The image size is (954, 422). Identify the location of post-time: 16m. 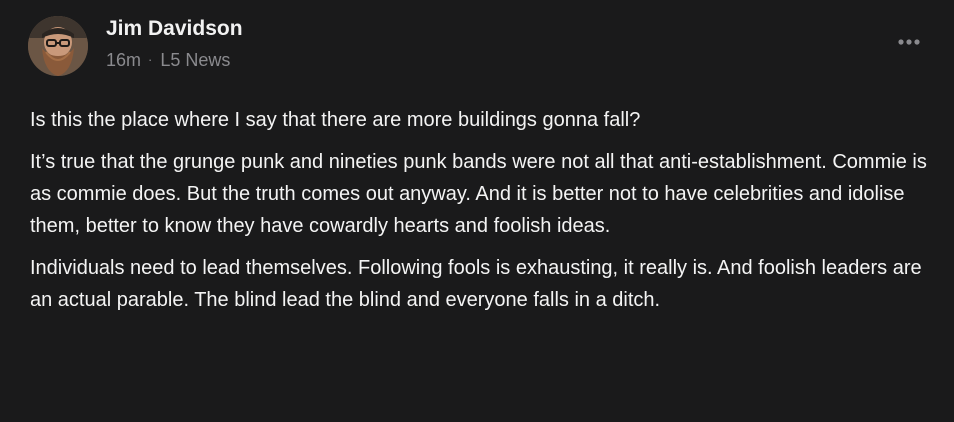
(124, 60).